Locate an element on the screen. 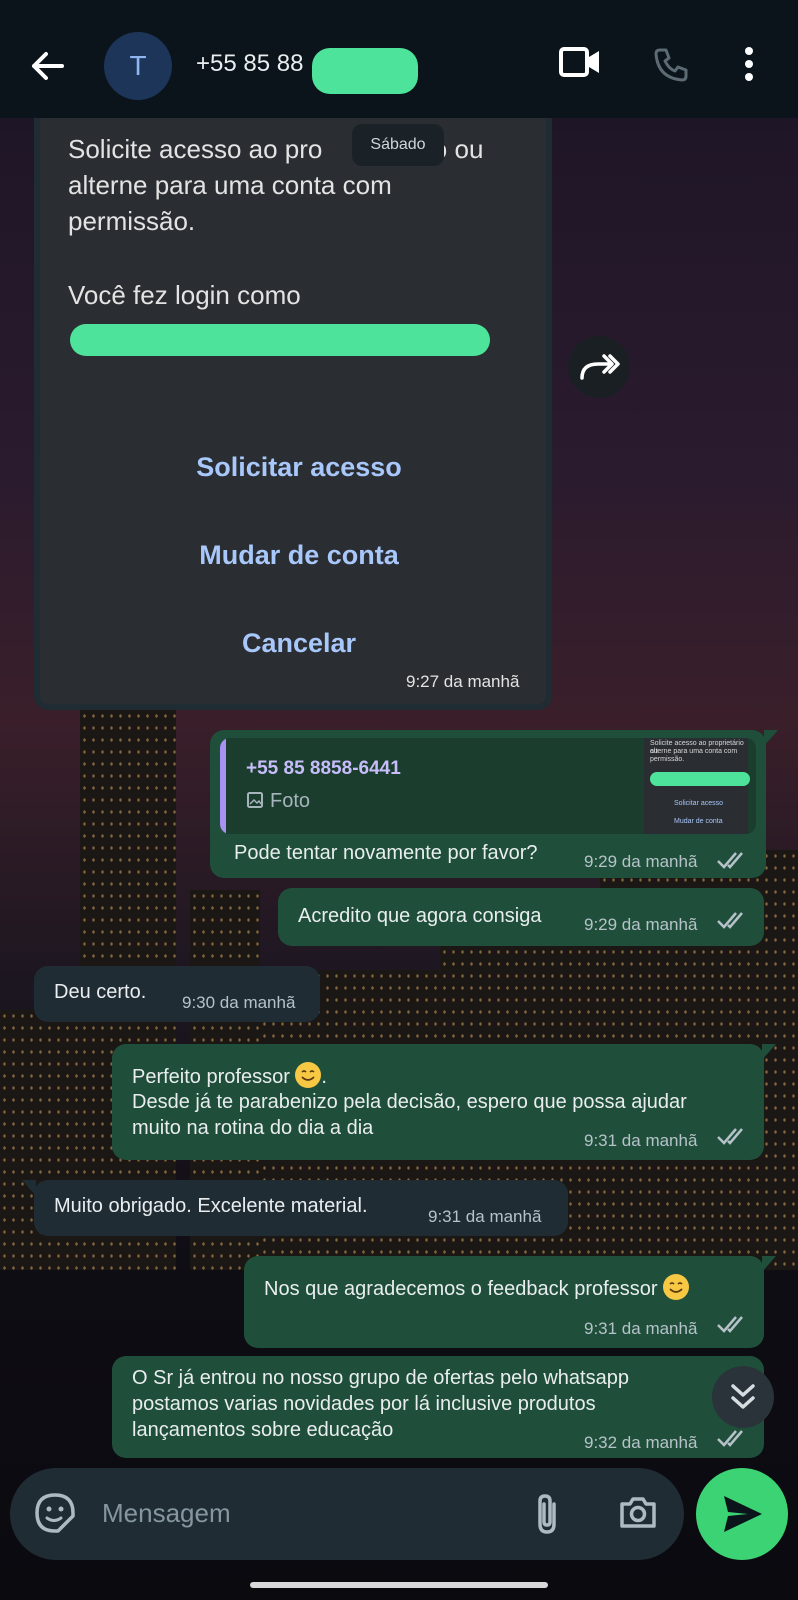 The height and width of the screenshot is (1600, 798). quote-sender: +55 85 8858-6441 is located at coordinates (323, 768).